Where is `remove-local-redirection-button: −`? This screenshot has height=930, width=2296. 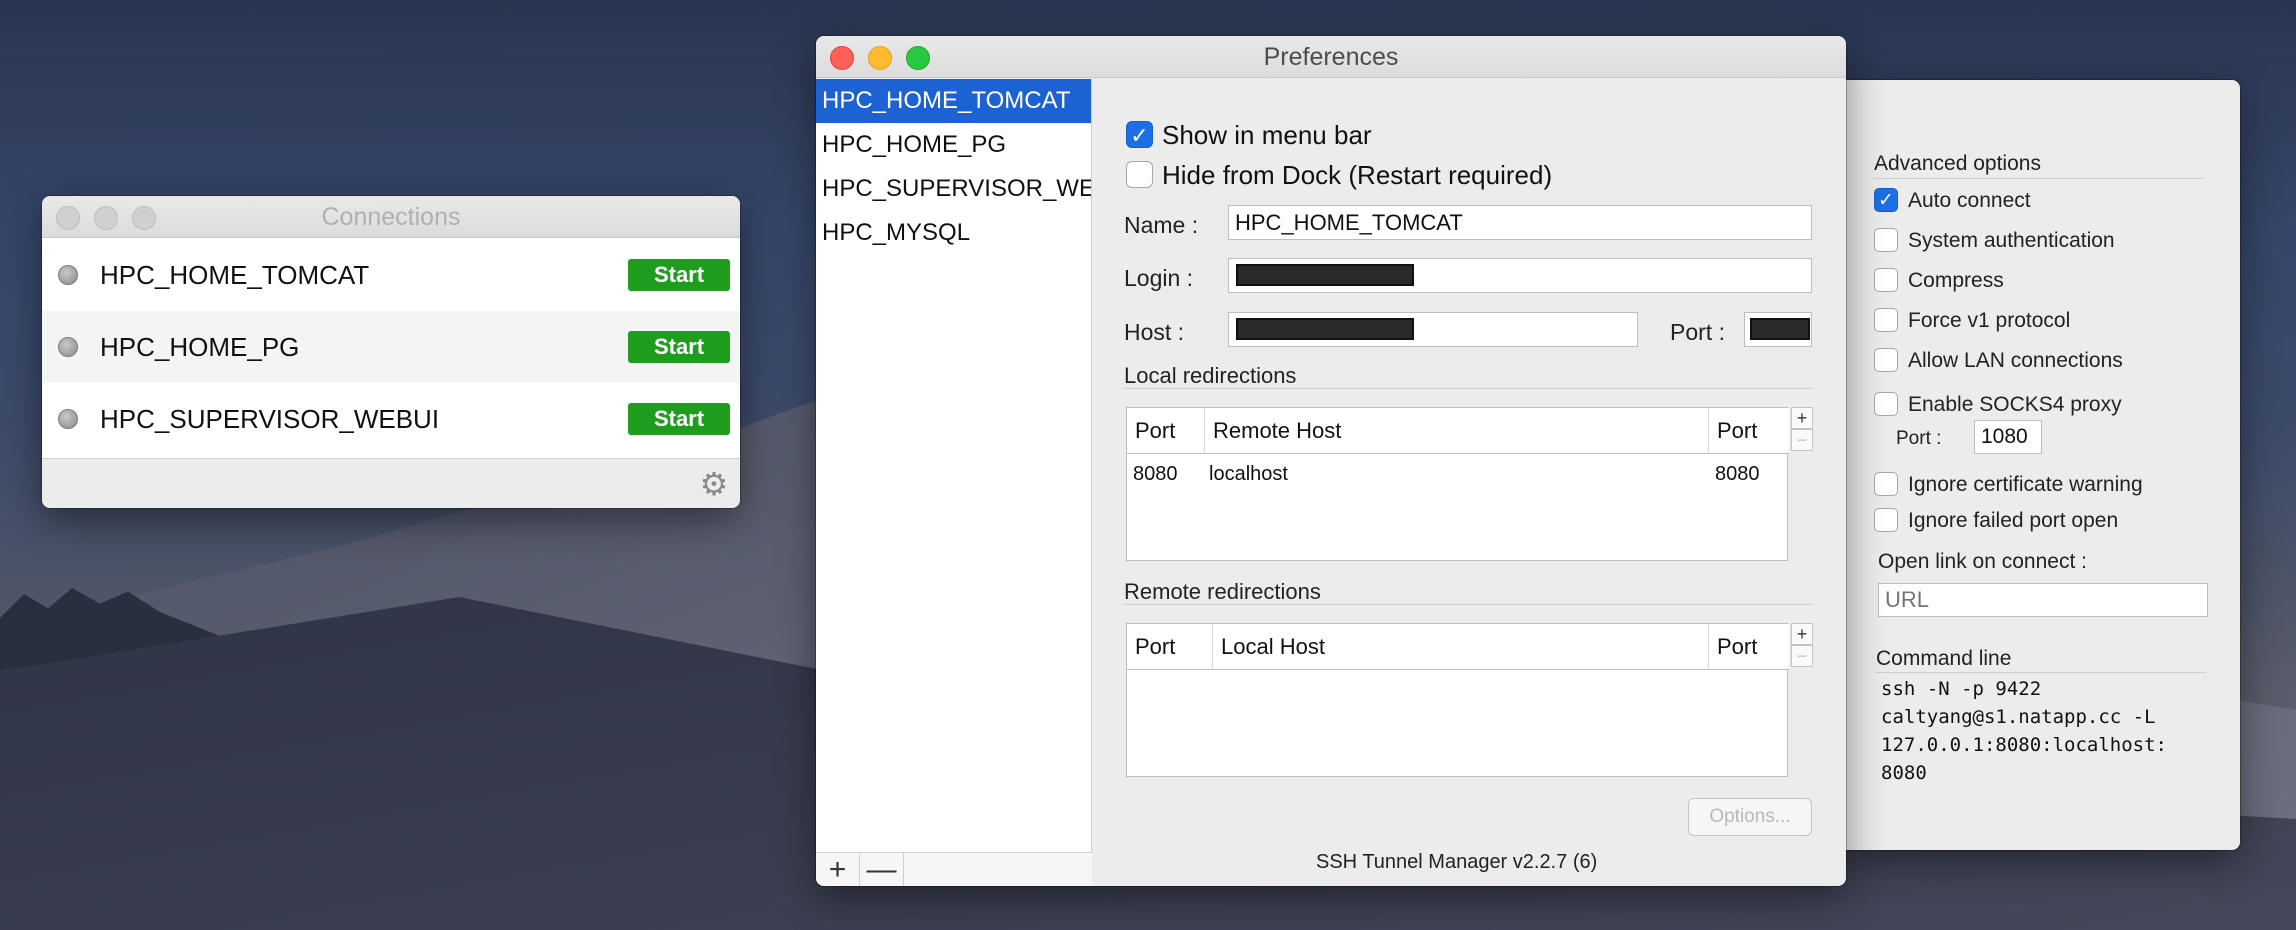
remove-local-redirection-button: − is located at coordinates (1802, 440).